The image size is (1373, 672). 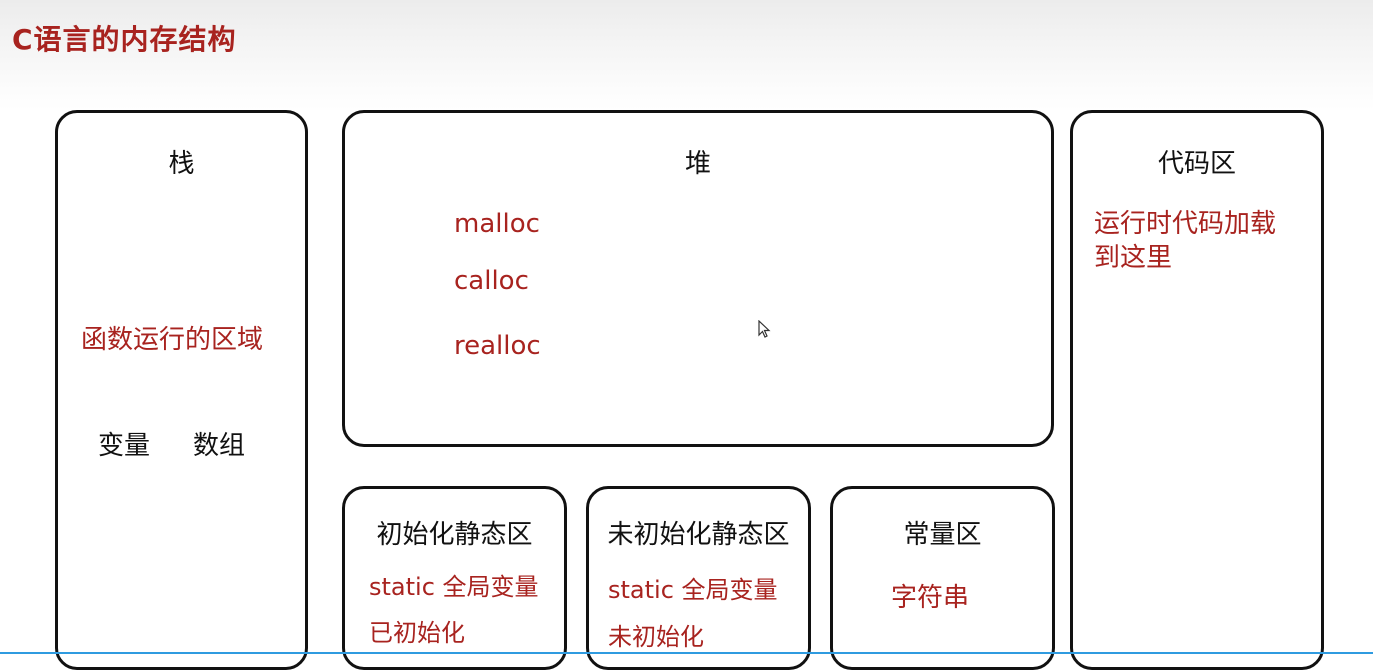 I want to click on heap-func-malloc: malloc, so click(x=497, y=224).